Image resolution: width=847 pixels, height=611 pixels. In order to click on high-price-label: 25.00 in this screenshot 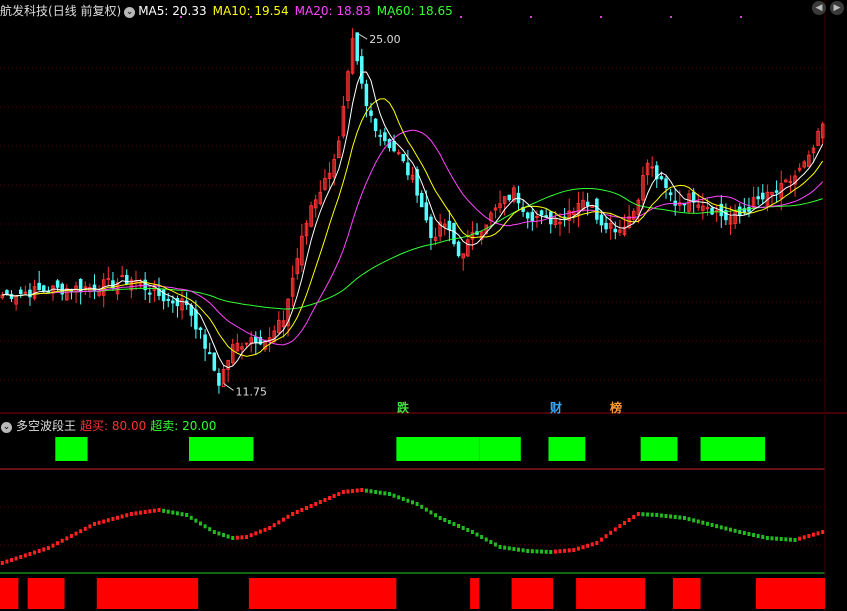, I will do `click(385, 39)`.